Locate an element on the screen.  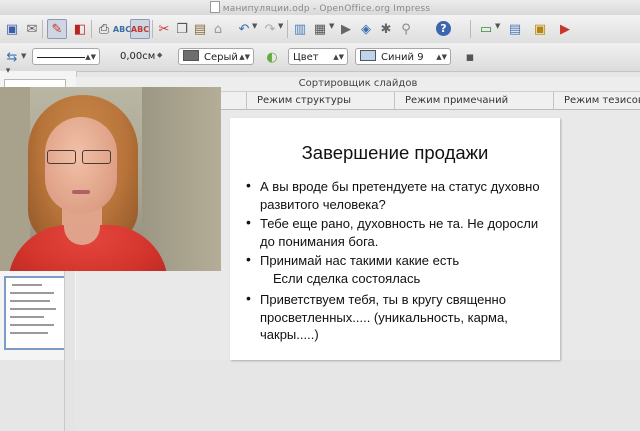
arrow-style-dropdown-icon: ▼ is located at coordinates (23, 56).